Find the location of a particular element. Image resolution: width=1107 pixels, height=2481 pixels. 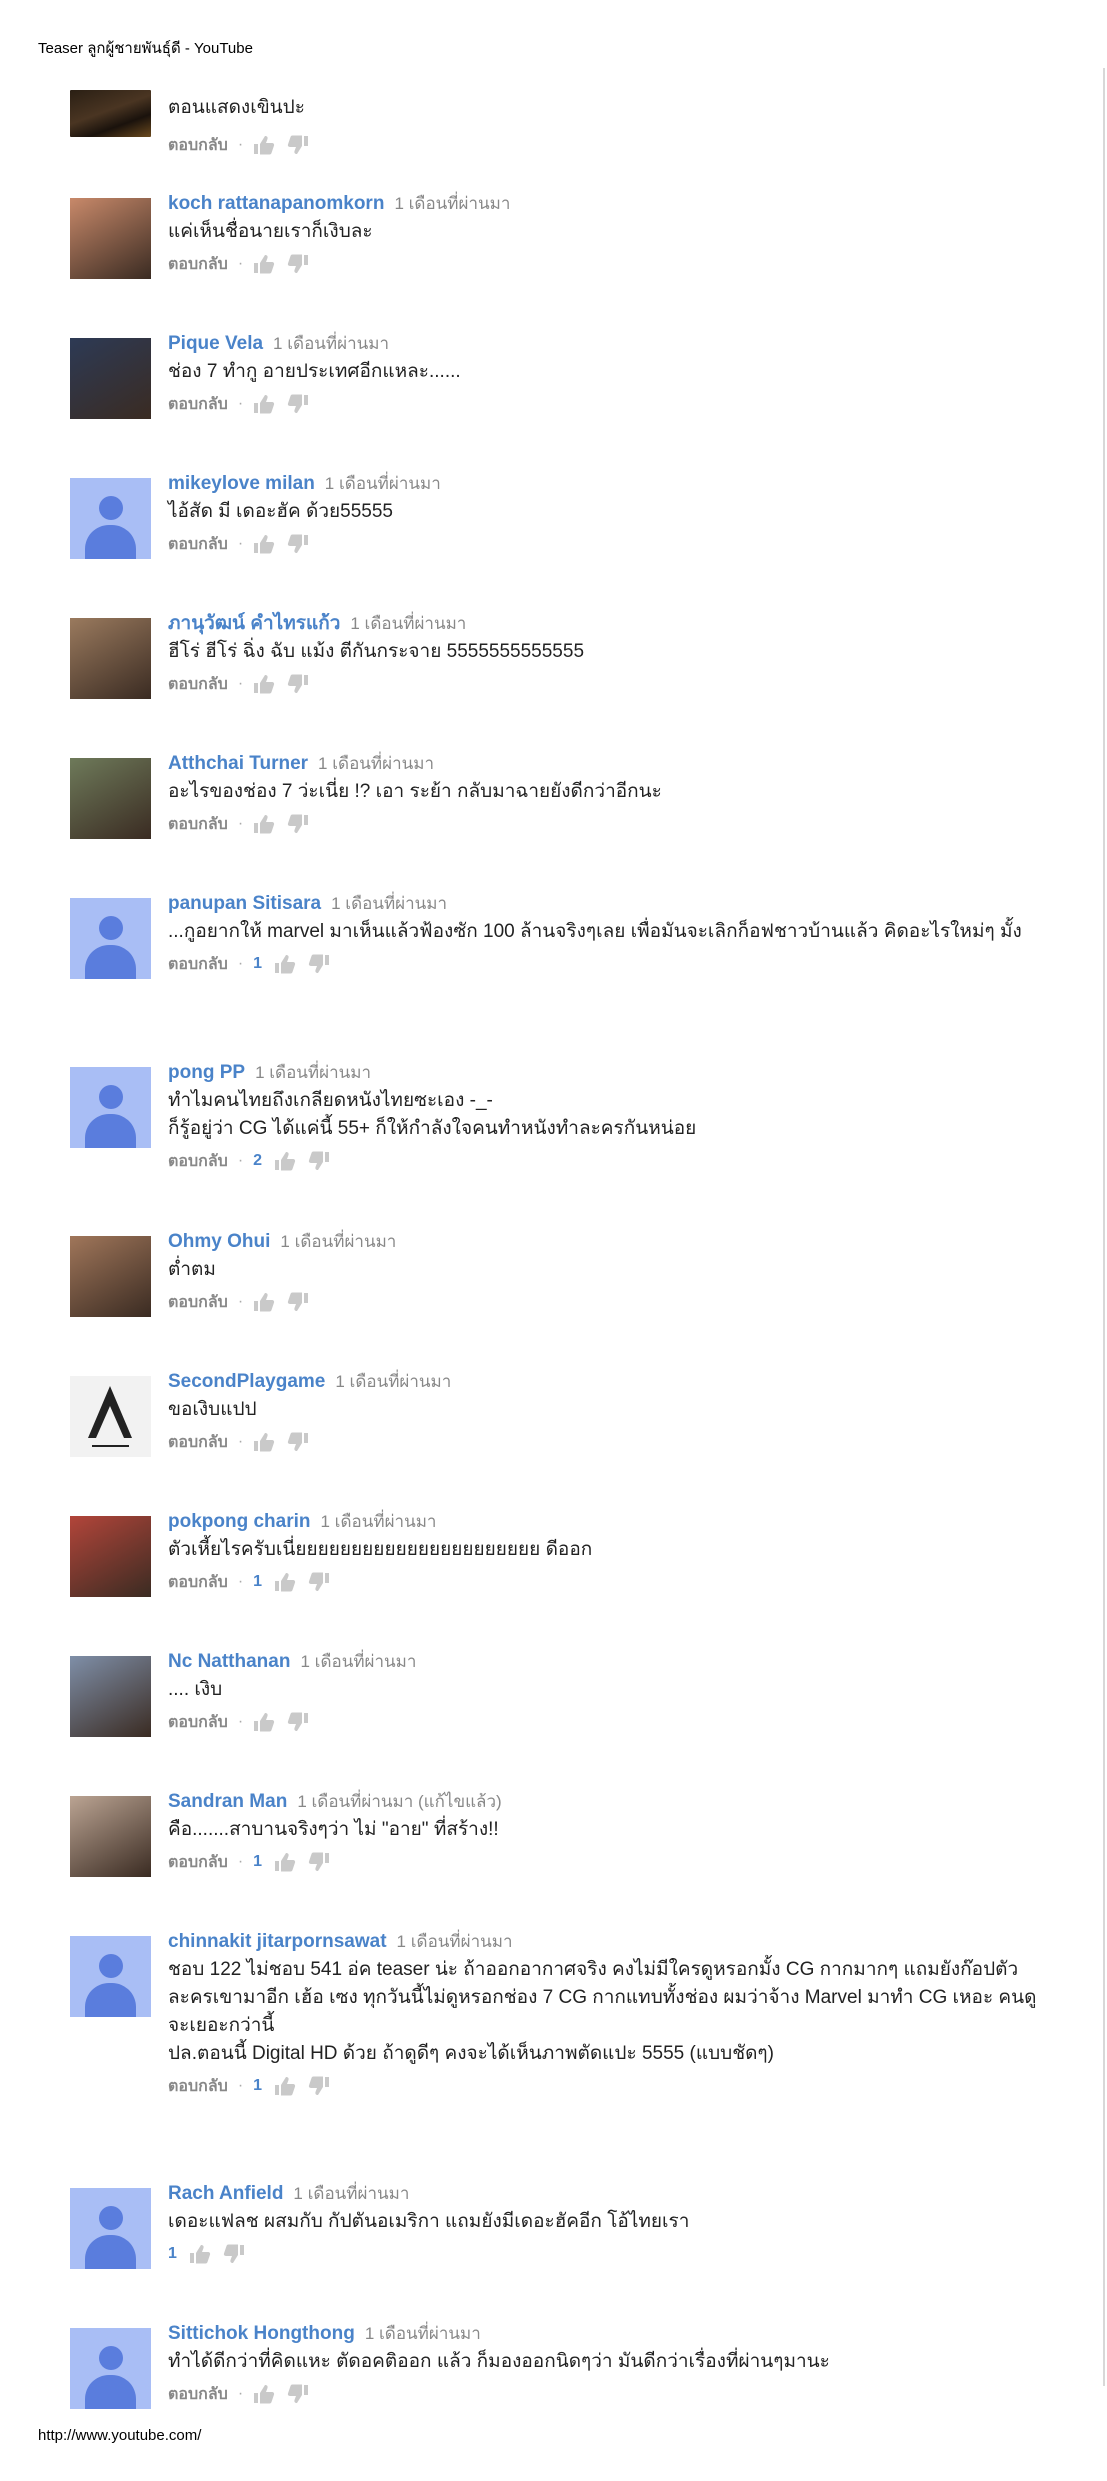

page-title: Teaser ลูกผู้ชายพันธุ์ดี - YouTube is located at coordinates (145, 48).